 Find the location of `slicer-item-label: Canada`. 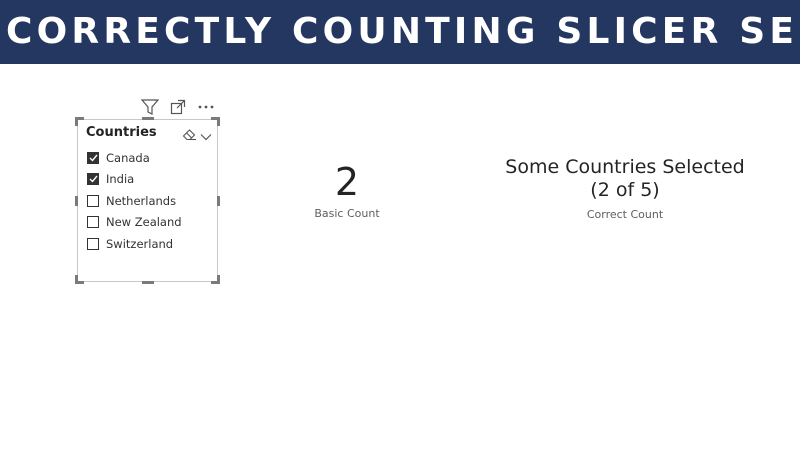

slicer-item-label: Canada is located at coordinates (128, 157).